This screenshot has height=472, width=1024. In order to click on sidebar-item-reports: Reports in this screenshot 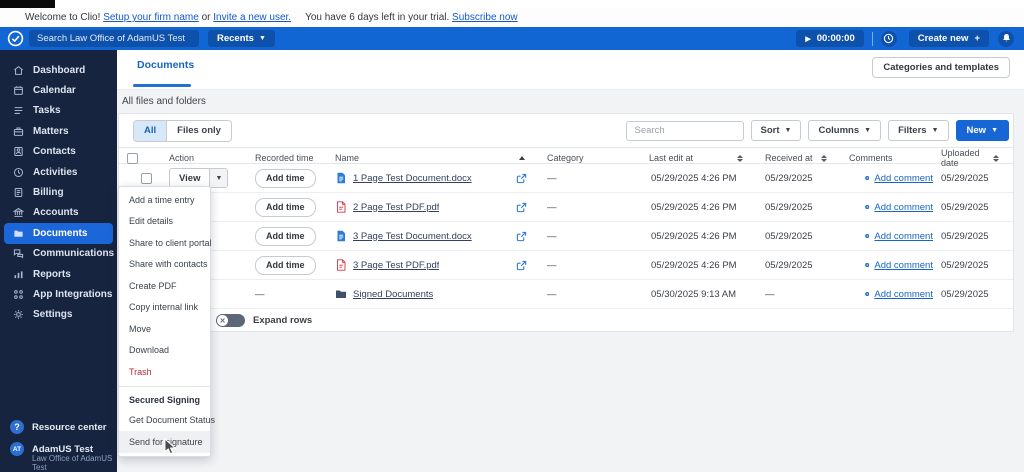, I will do `click(58, 274)`.